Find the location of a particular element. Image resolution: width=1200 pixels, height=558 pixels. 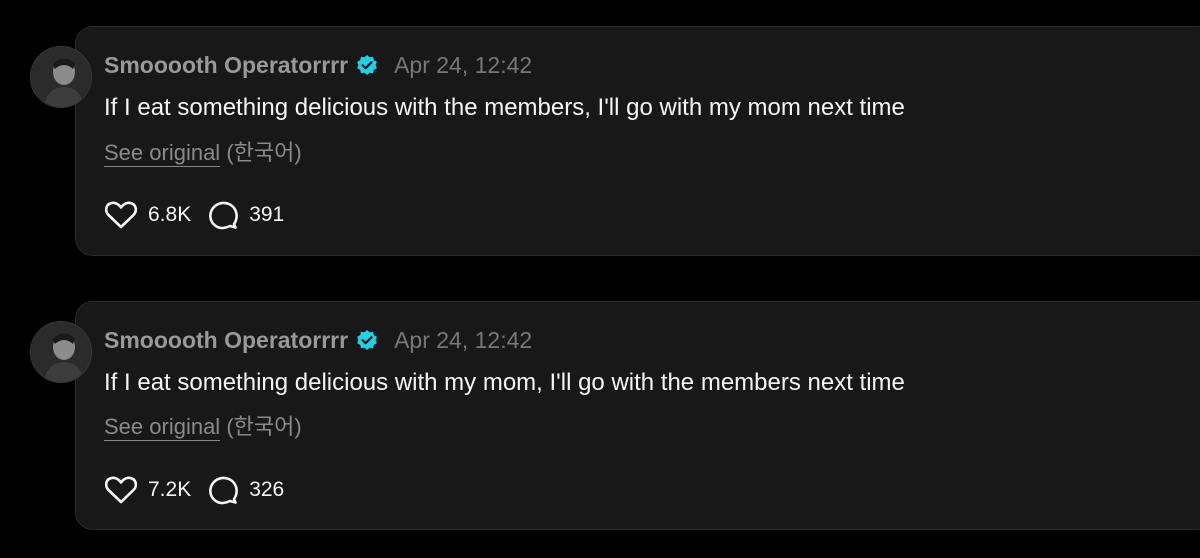

post-actions: 7.2K 326 is located at coordinates (194, 490).